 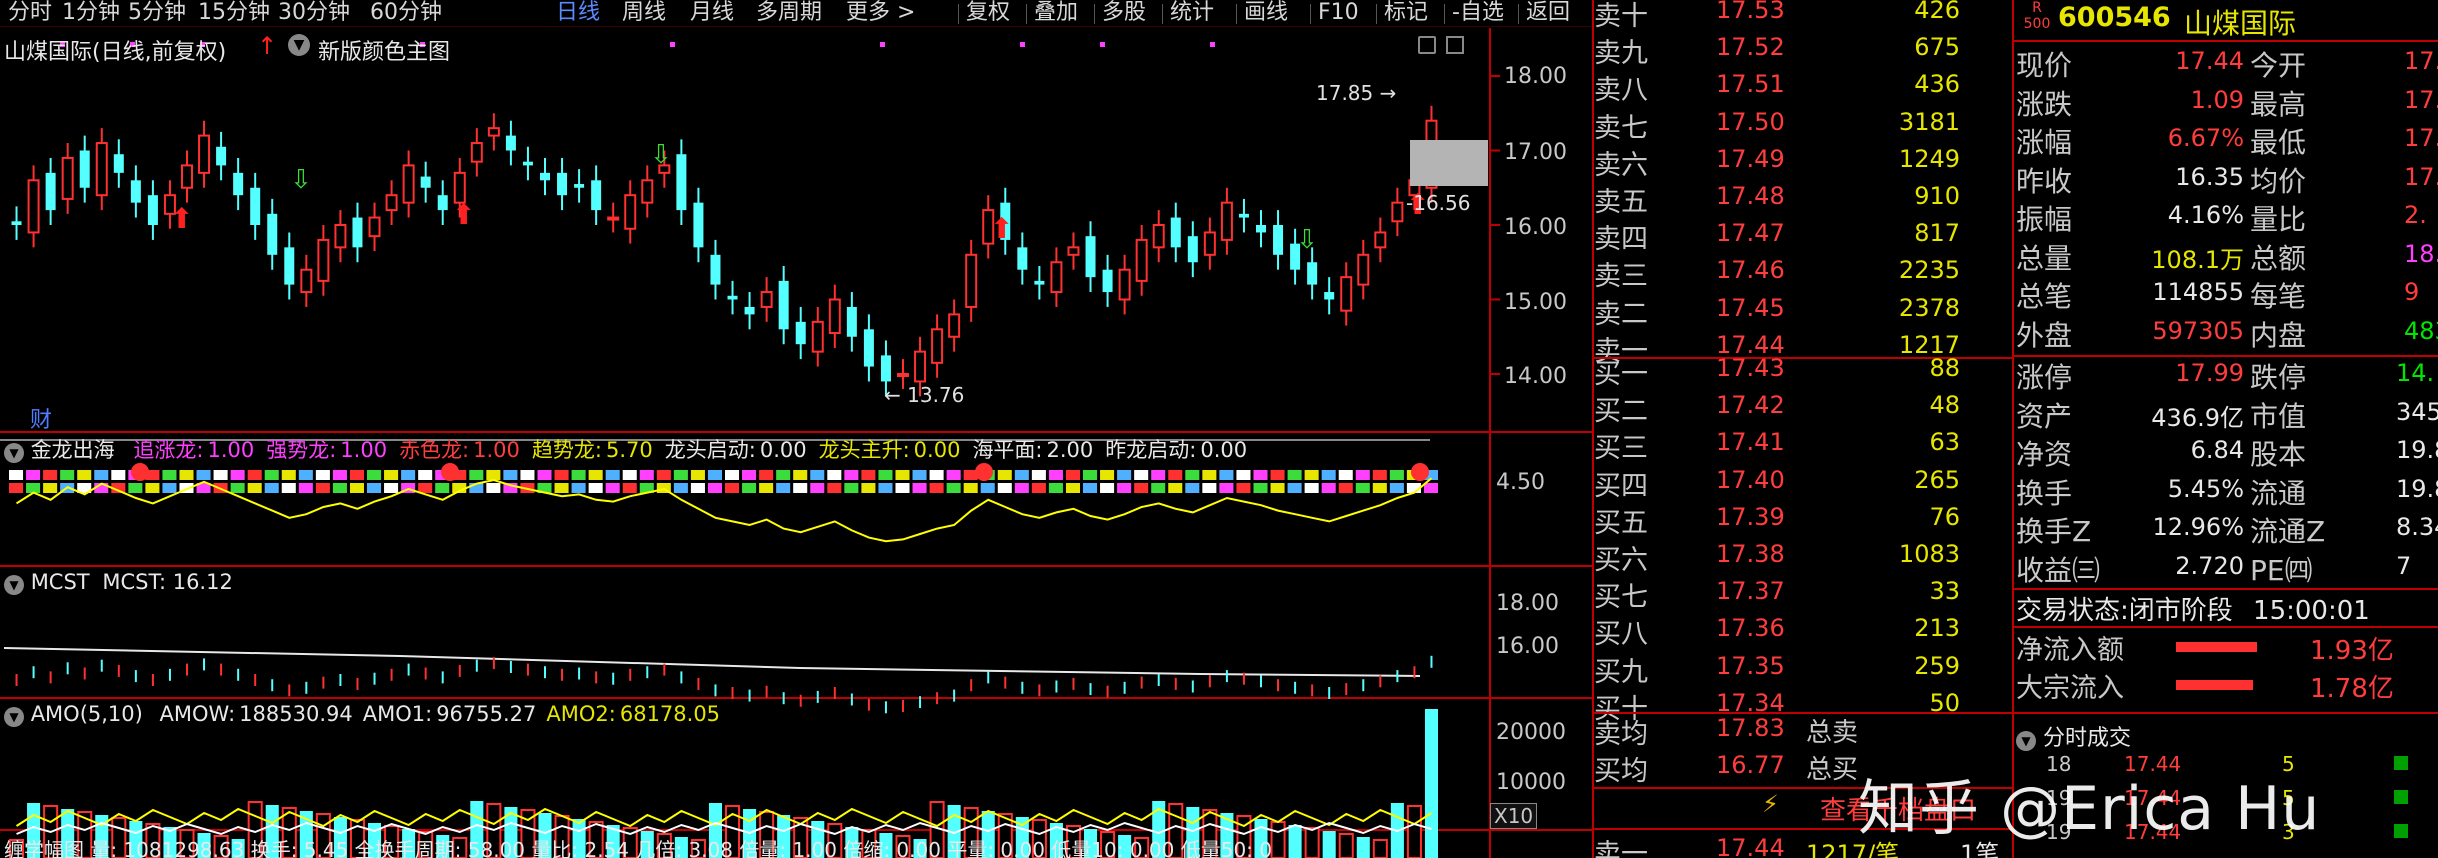 What do you see at coordinates (1124, 13) in the screenshot?
I see `toolbar-tool-2: 多股` at bounding box center [1124, 13].